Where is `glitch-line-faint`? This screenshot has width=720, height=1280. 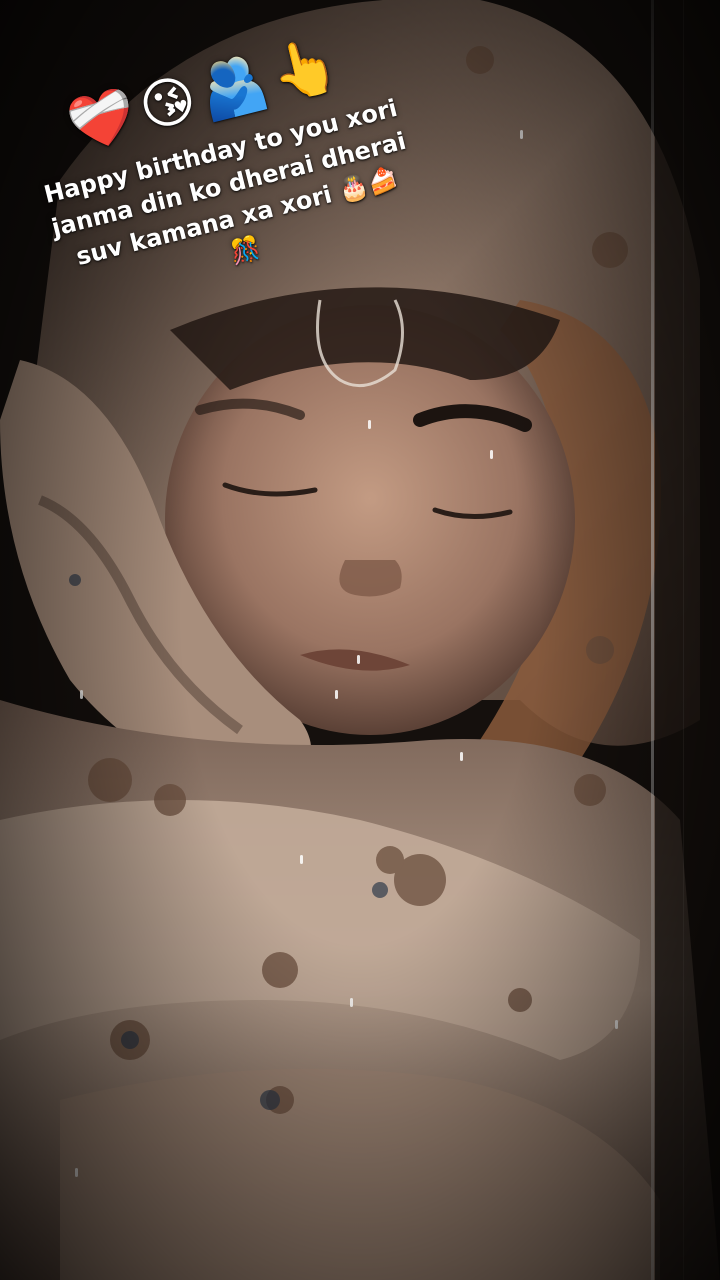
glitch-line-faint is located at coordinates (683, 640).